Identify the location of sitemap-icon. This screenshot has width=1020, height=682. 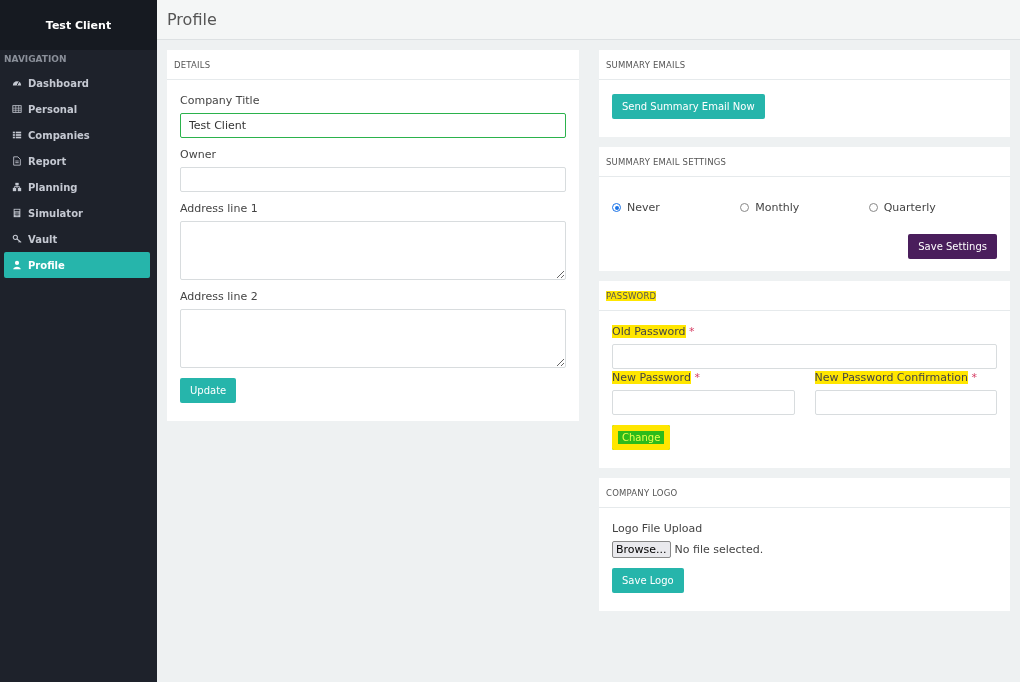
(17, 187).